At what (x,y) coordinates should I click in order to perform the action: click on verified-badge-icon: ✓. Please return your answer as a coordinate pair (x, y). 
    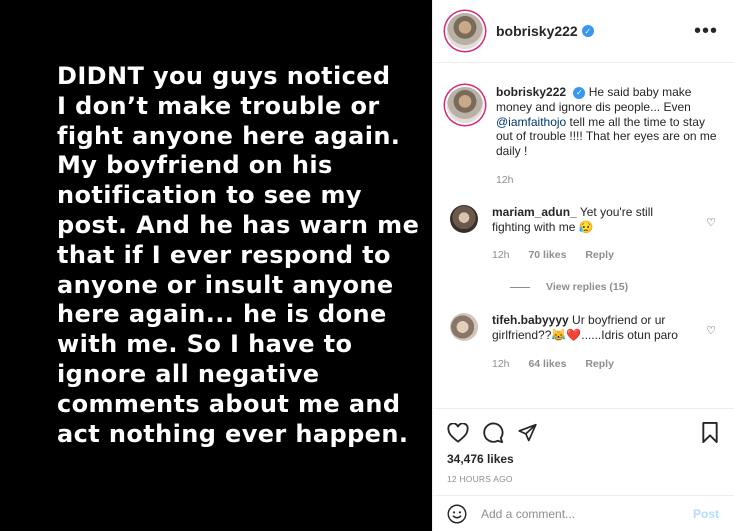
    Looking at the image, I should click on (587, 31).